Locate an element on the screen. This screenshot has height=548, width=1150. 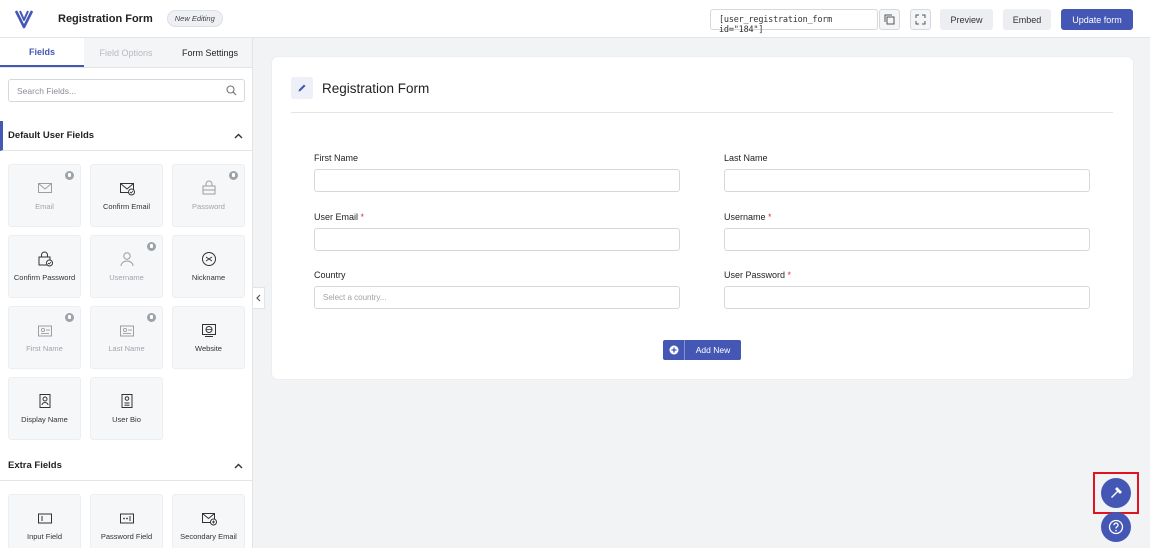
field-tile-website: Website is located at coordinates (208, 337).